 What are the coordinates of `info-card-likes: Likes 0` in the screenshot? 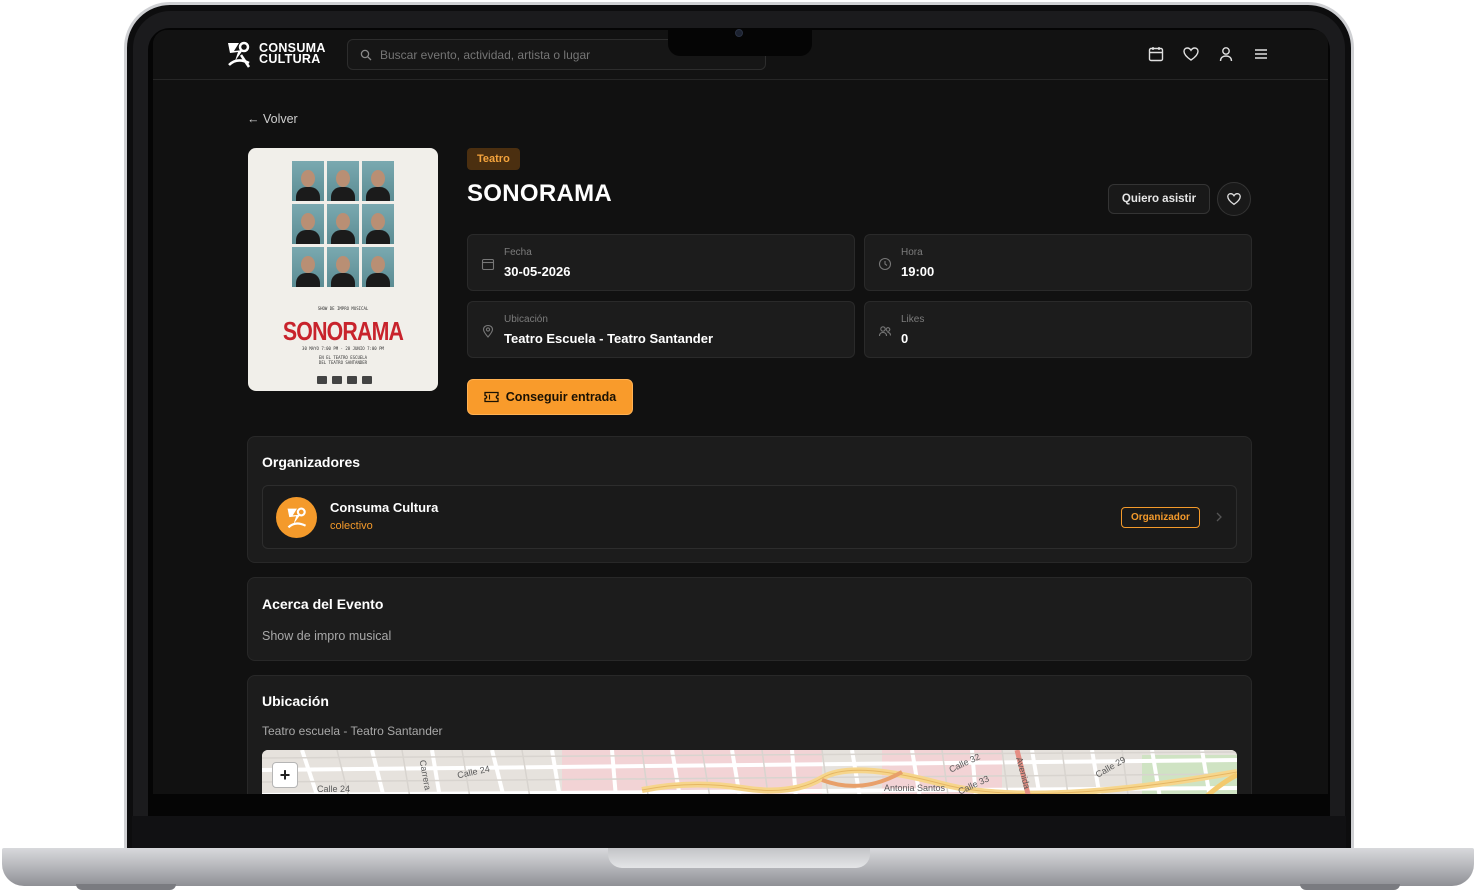 It's located at (1058, 329).